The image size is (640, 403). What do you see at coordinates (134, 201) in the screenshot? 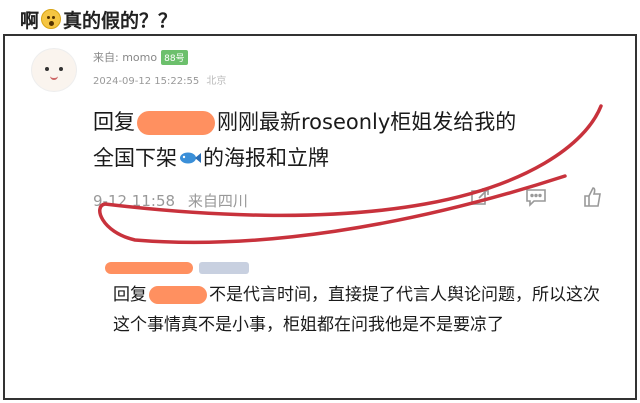
I see `reply-time: 9-12 11:58` at bounding box center [134, 201].